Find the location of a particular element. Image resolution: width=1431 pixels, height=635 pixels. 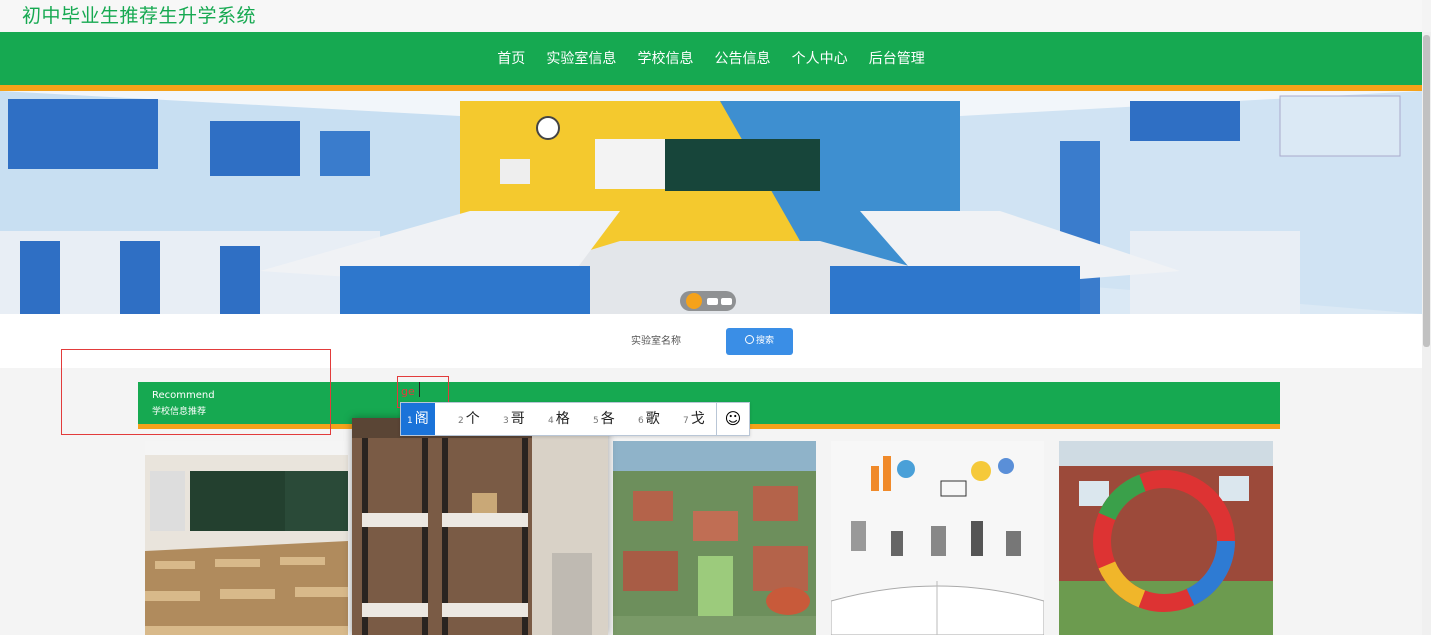

ime-candidate: 4格 is located at coordinates (559, 419).